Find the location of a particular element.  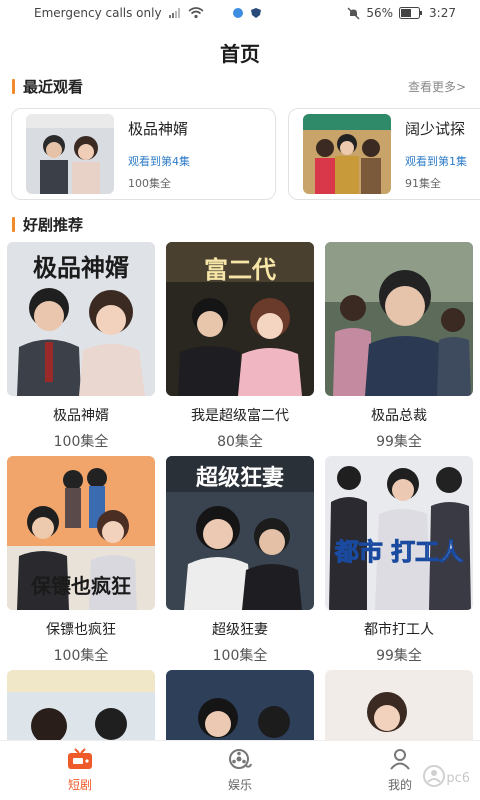

status-bar: Emergency calls only 56% 3:27 is located at coordinates (240, 13).